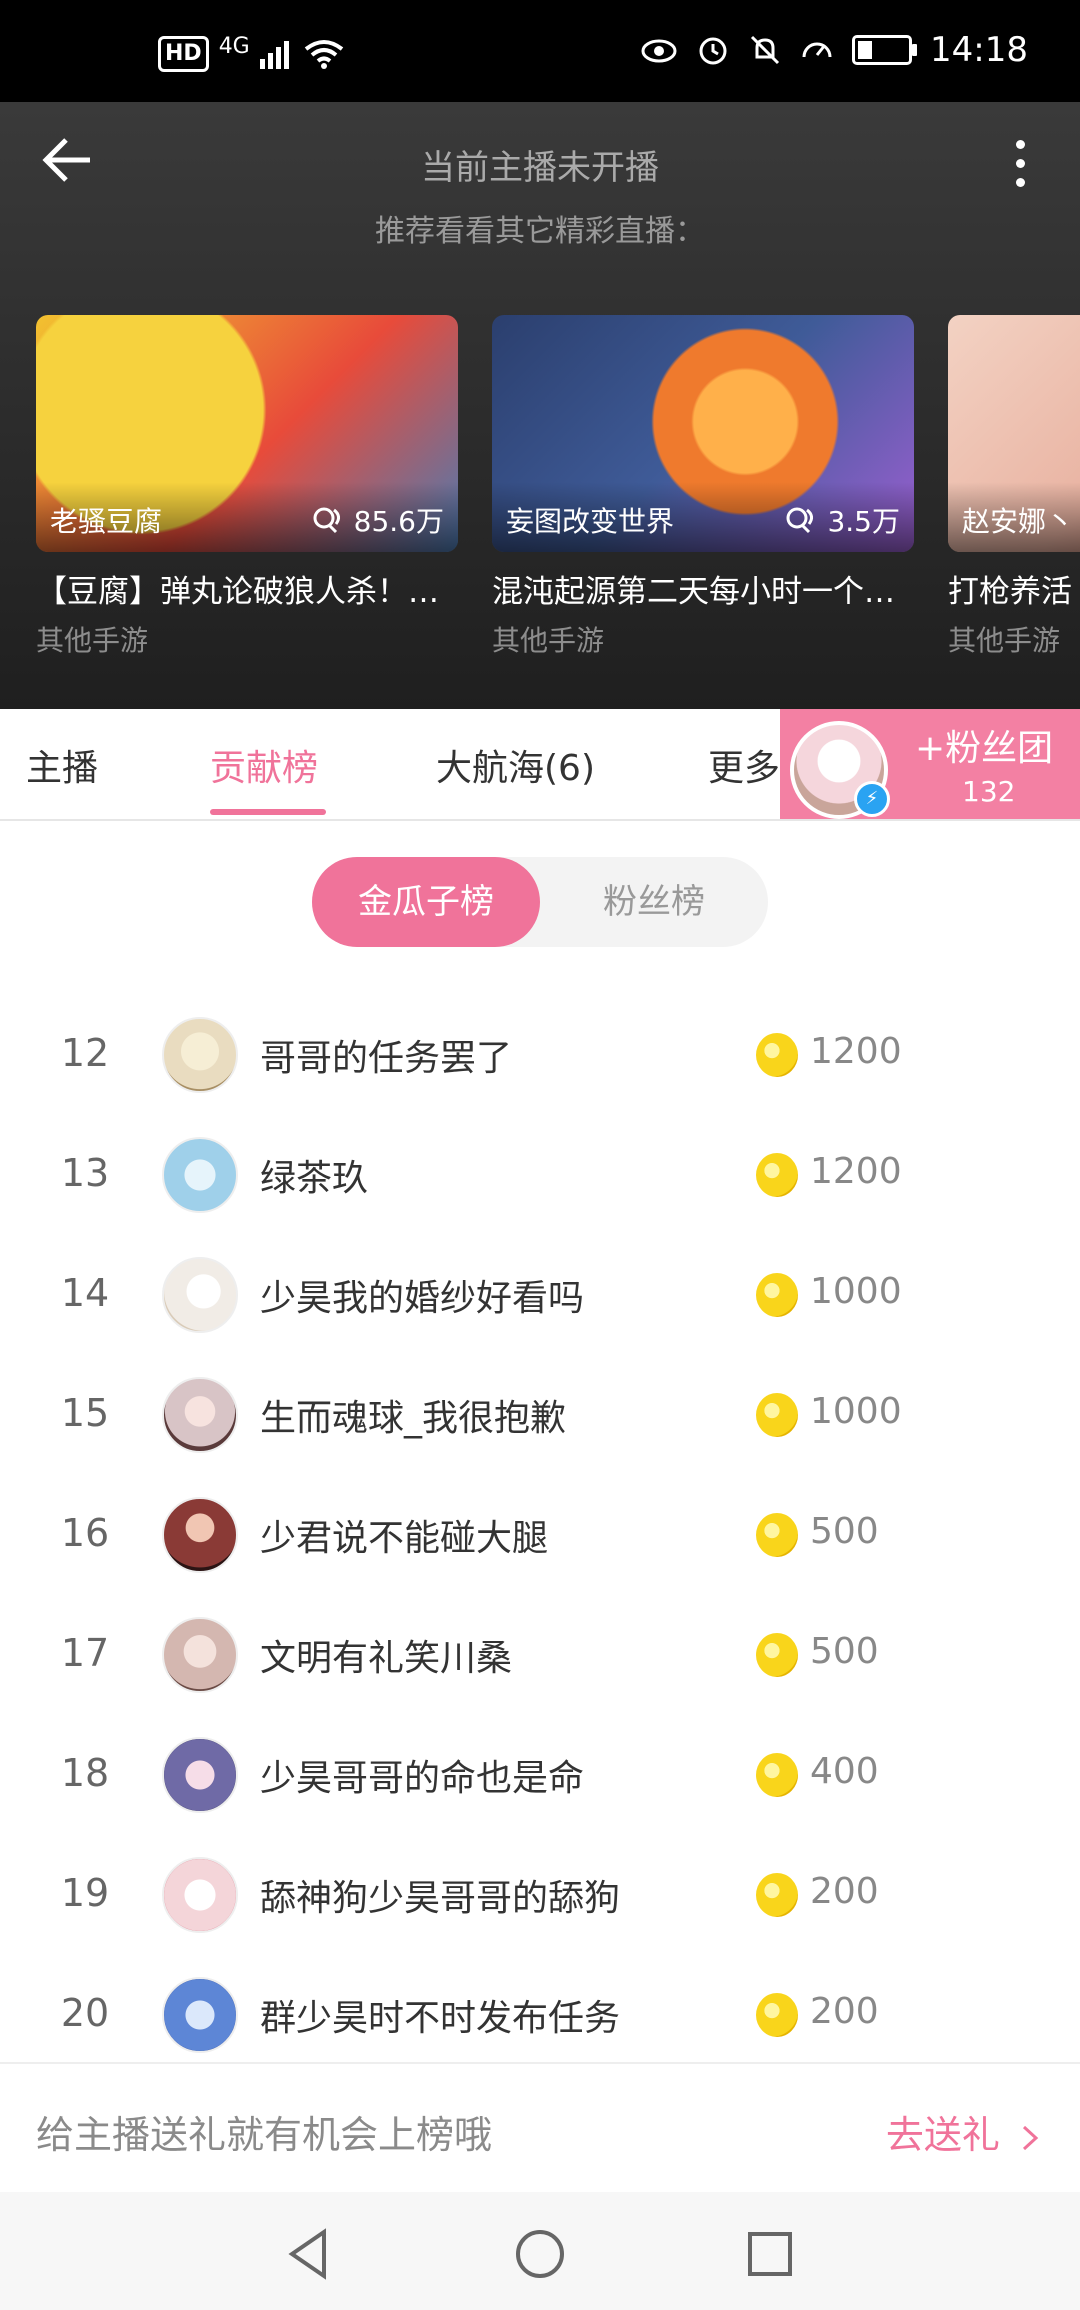 The image size is (1080, 2310). I want to click on fans-club-count: 132, so click(989, 791).